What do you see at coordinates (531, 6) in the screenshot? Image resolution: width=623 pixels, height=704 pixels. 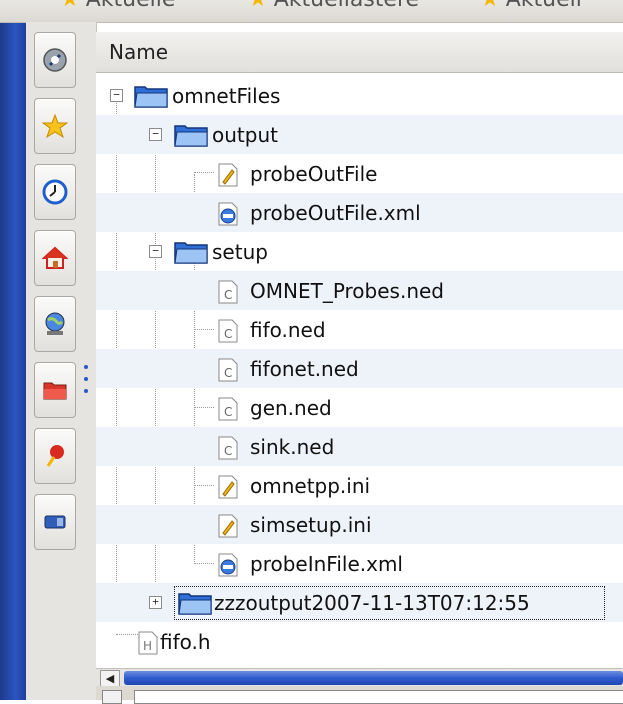 I see `bookmark-item: ★Aktuell` at bounding box center [531, 6].